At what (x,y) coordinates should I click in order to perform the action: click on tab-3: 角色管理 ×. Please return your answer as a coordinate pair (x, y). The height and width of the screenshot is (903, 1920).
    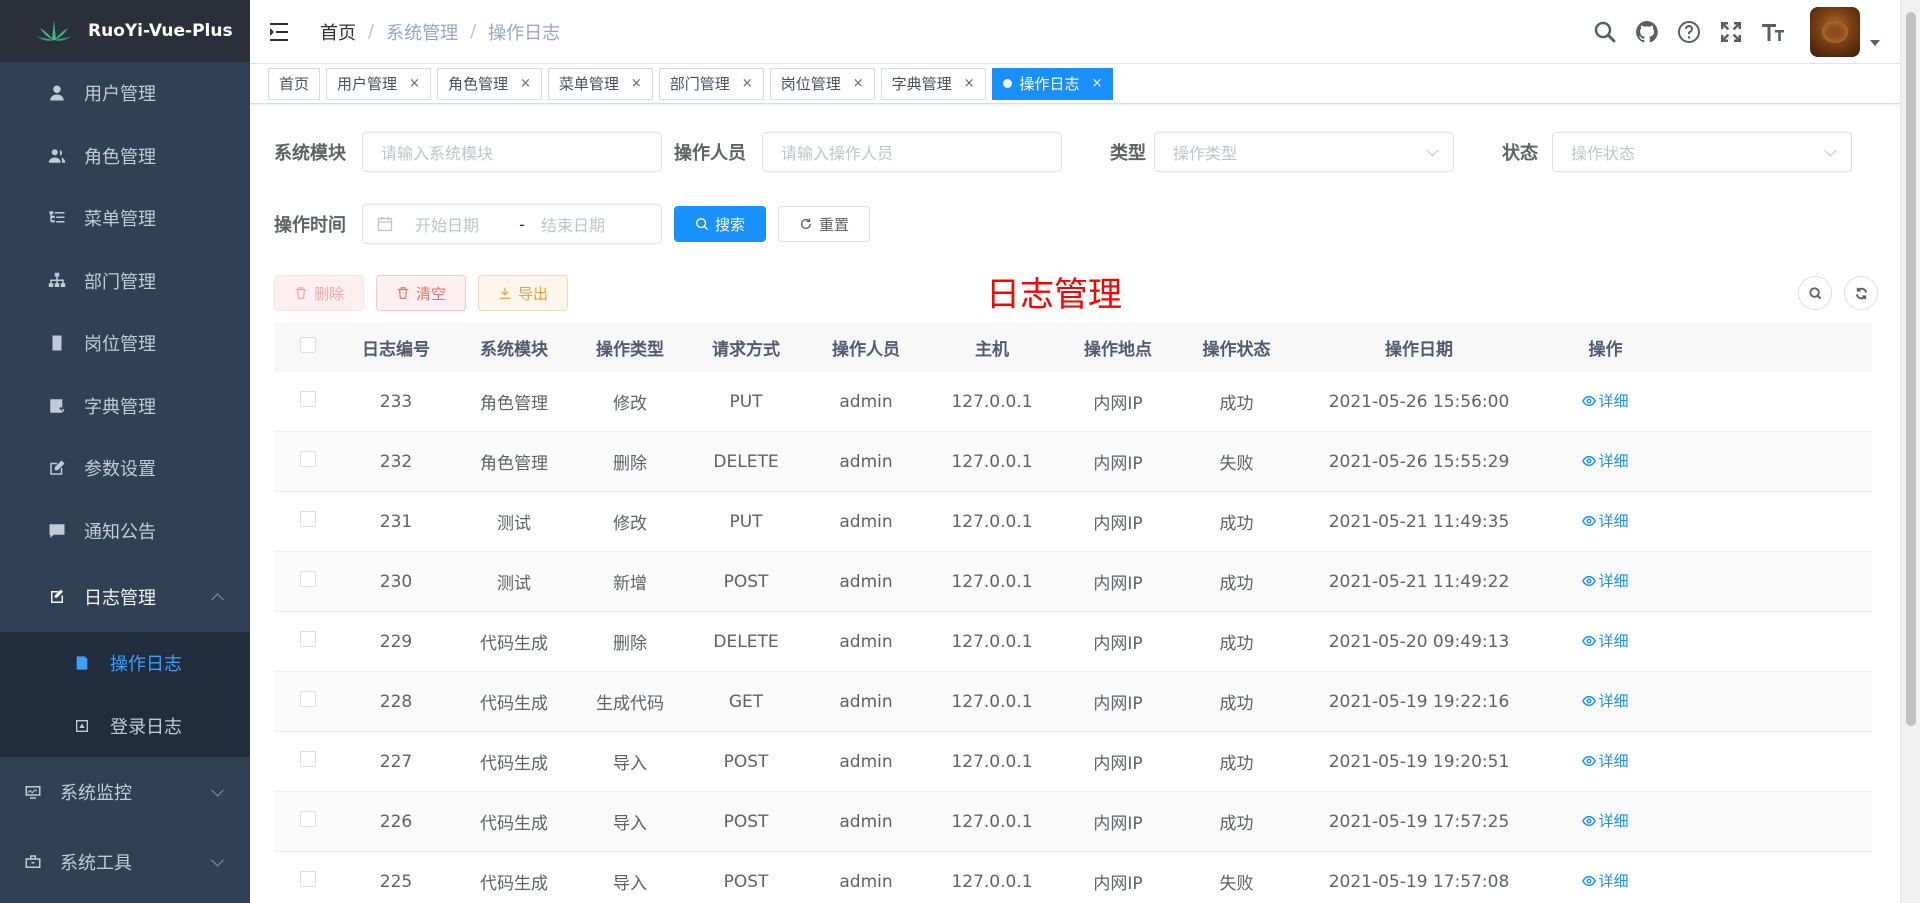
    Looking at the image, I should click on (489, 83).